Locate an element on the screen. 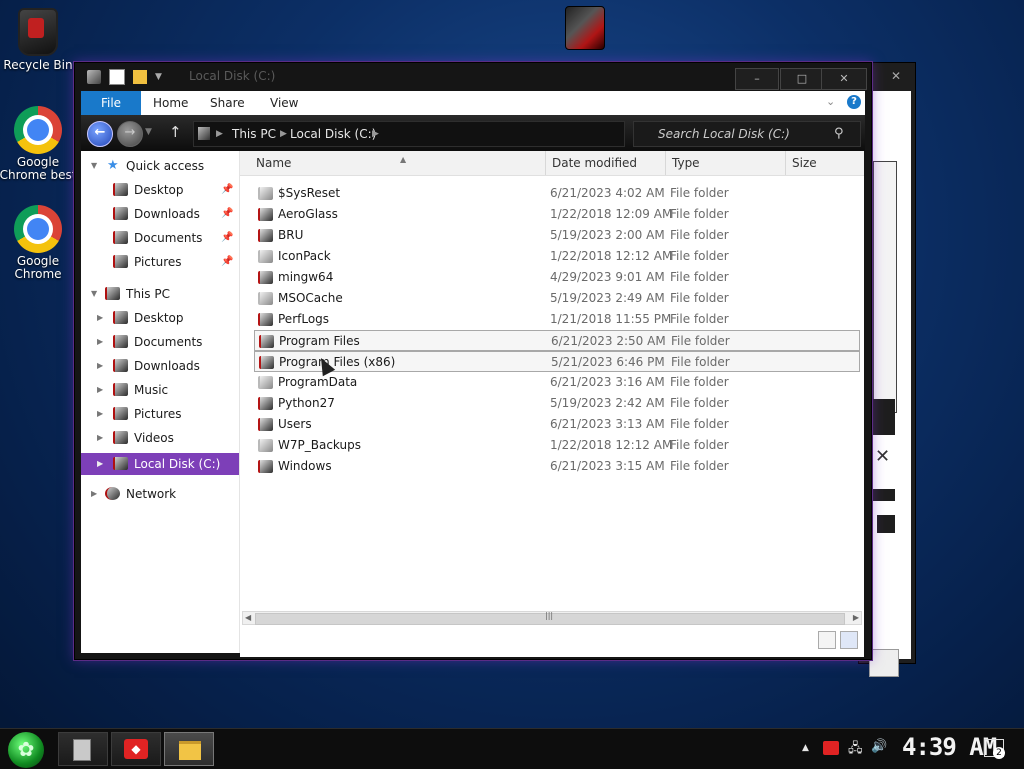 The image size is (1024, 769). recent-locations-icon: ▼ is located at coordinates (148, 132).